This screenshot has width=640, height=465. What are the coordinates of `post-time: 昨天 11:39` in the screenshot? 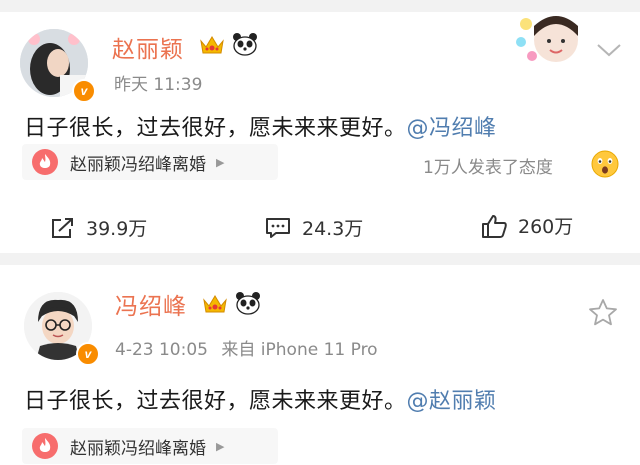 It's located at (158, 85).